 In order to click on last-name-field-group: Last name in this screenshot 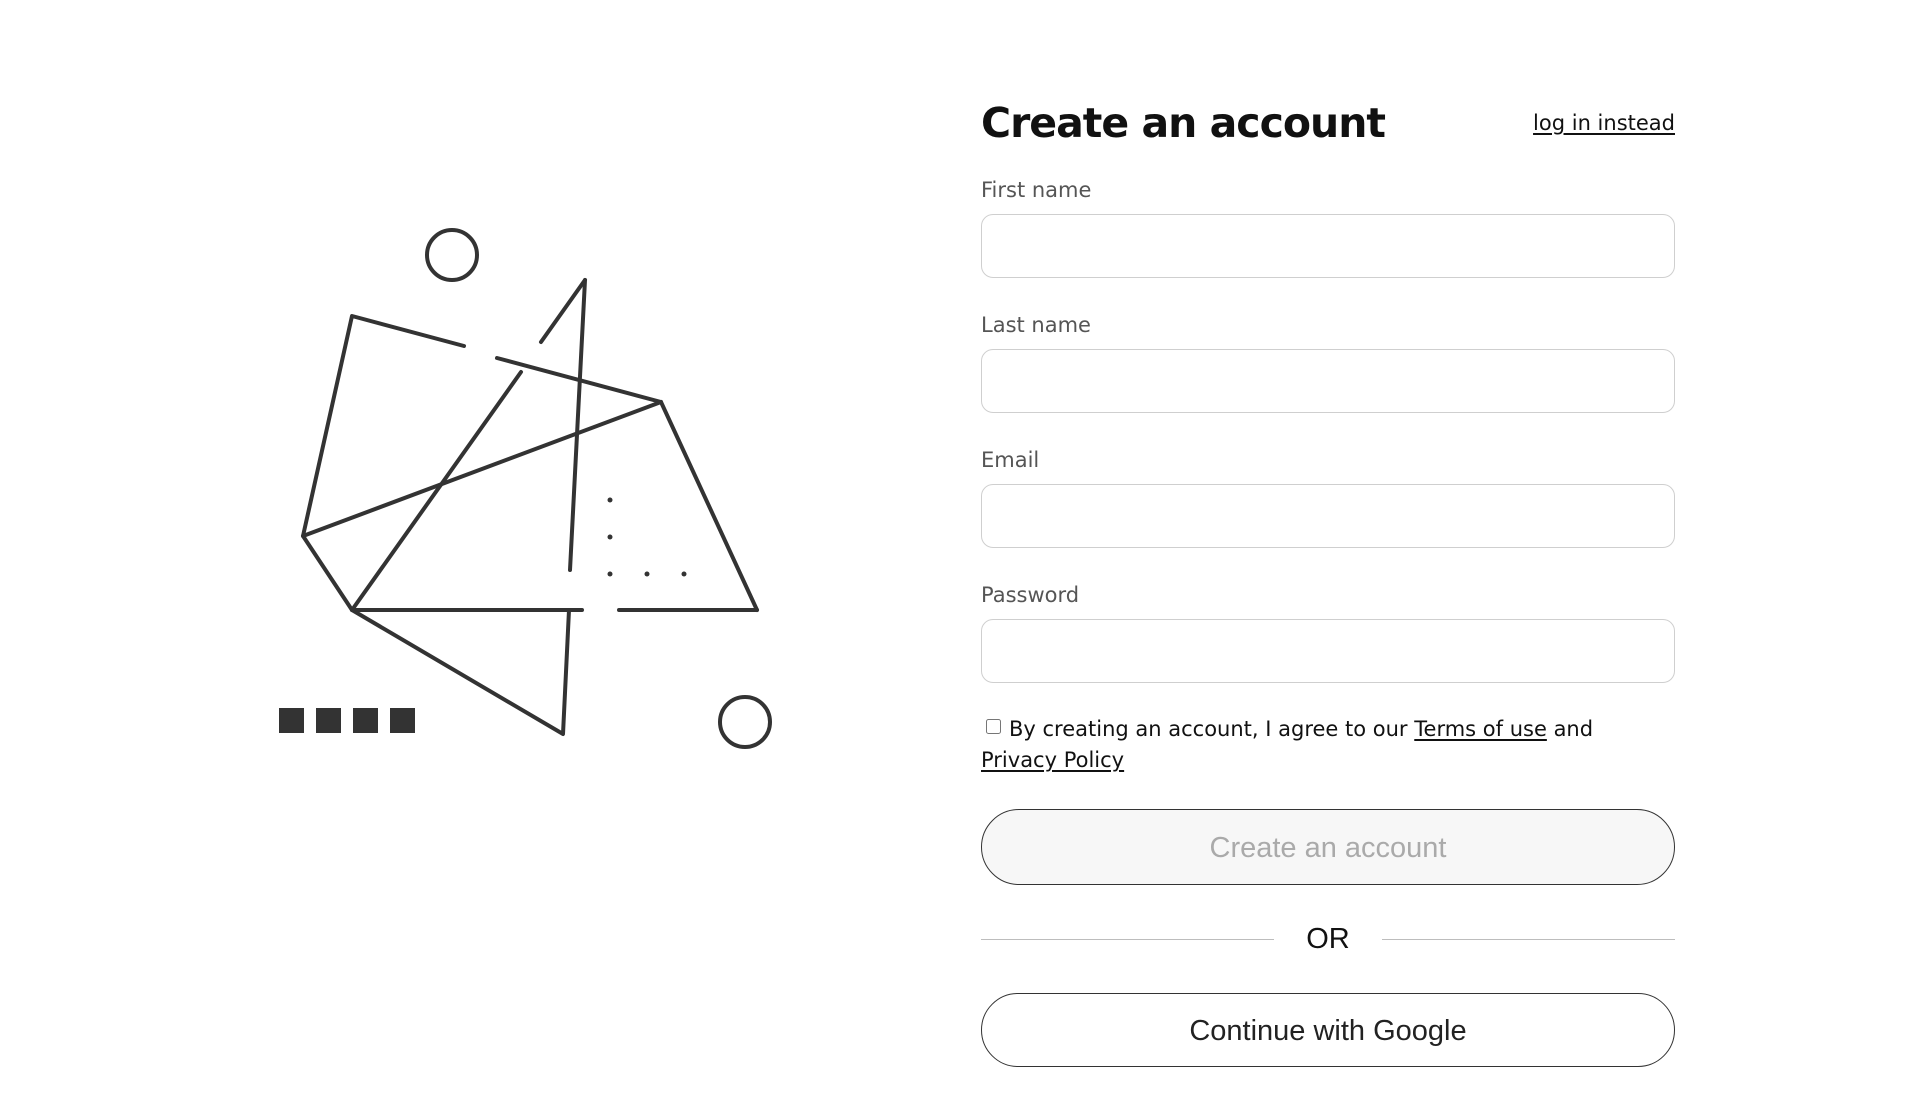, I will do `click(1328, 362)`.